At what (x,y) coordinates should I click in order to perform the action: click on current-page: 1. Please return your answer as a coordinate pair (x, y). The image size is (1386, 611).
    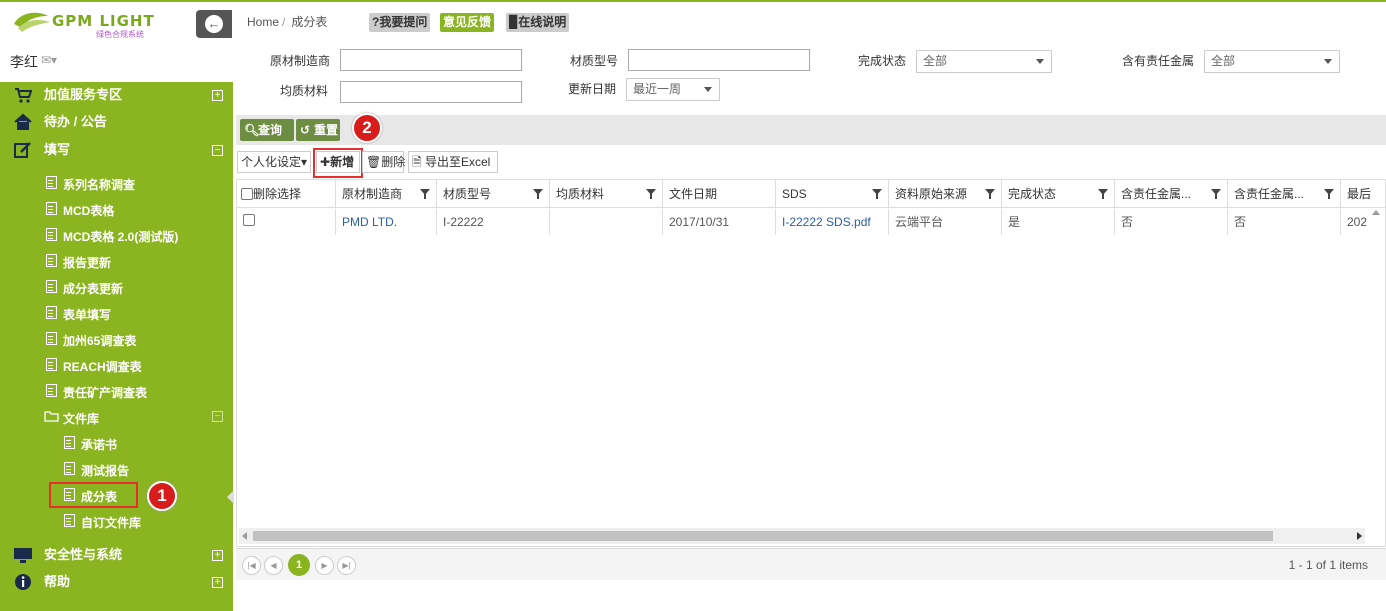
    Looking at the image, I should click on (299, 565).